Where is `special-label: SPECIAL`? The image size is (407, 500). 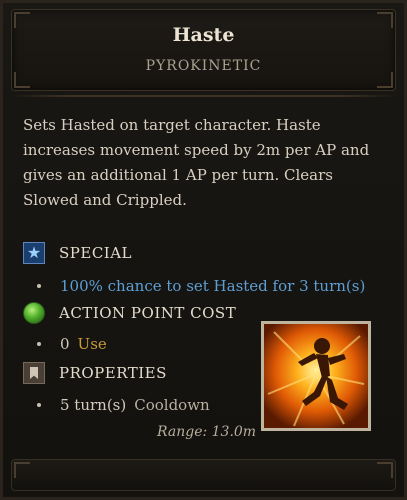 special-label: SPECIAL is located at coordinates (96, 253).